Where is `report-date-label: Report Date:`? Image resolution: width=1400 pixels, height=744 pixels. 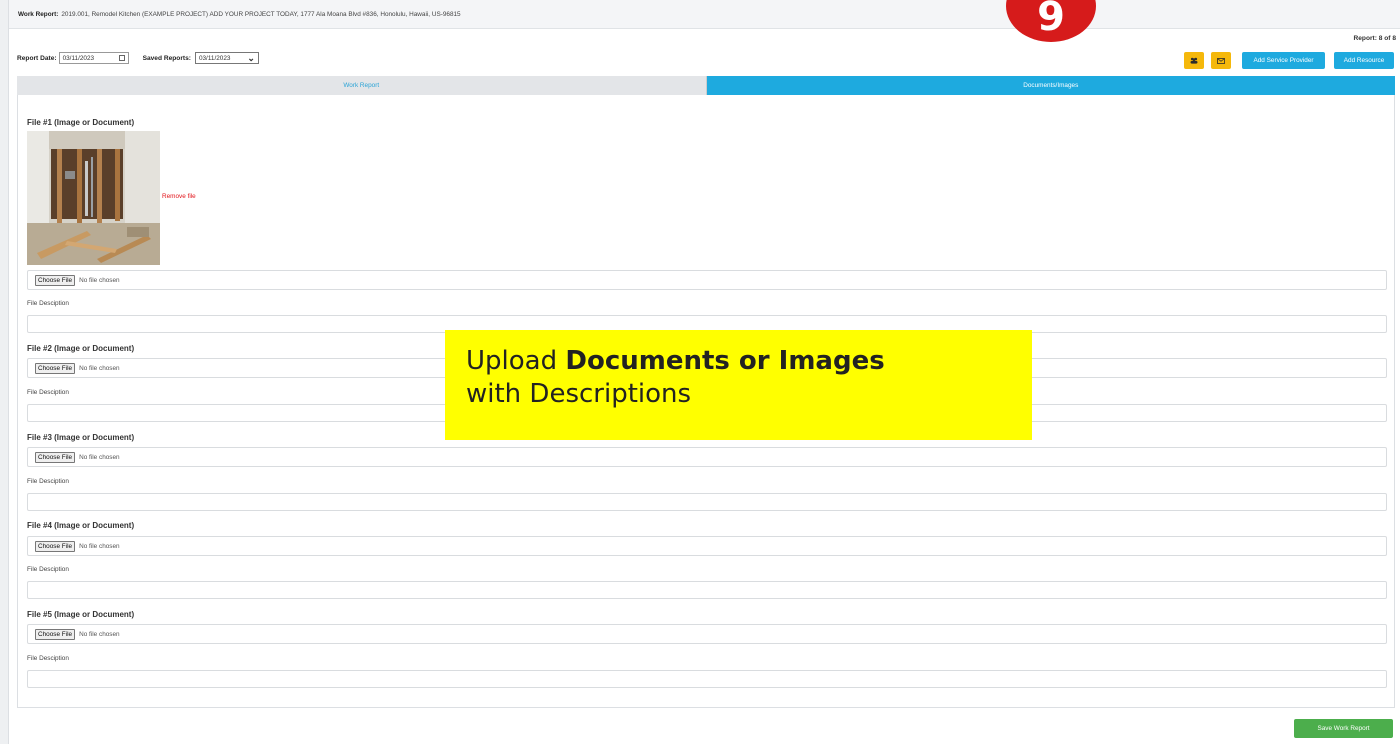
report-date-label: Report Date: is located at coordinates (37, 58).